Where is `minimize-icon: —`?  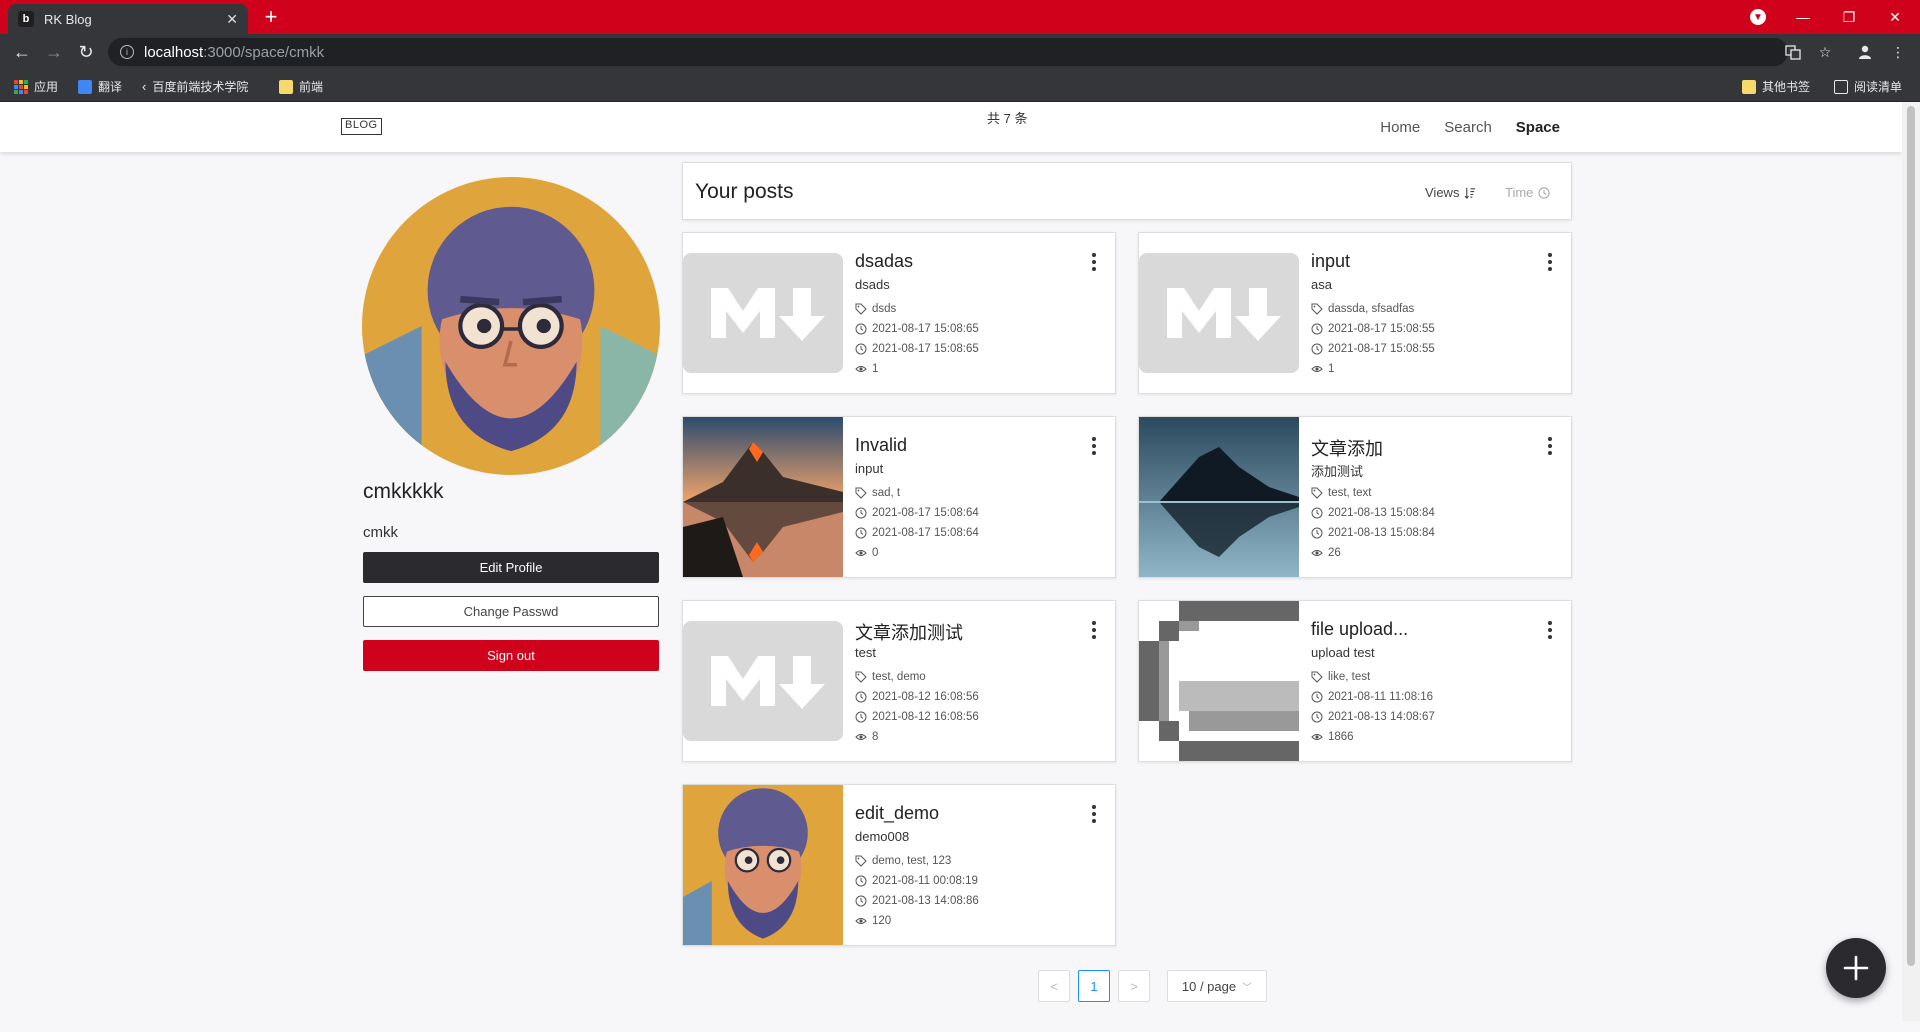
minimize-icon: — is located at coordinates (1803, 17).